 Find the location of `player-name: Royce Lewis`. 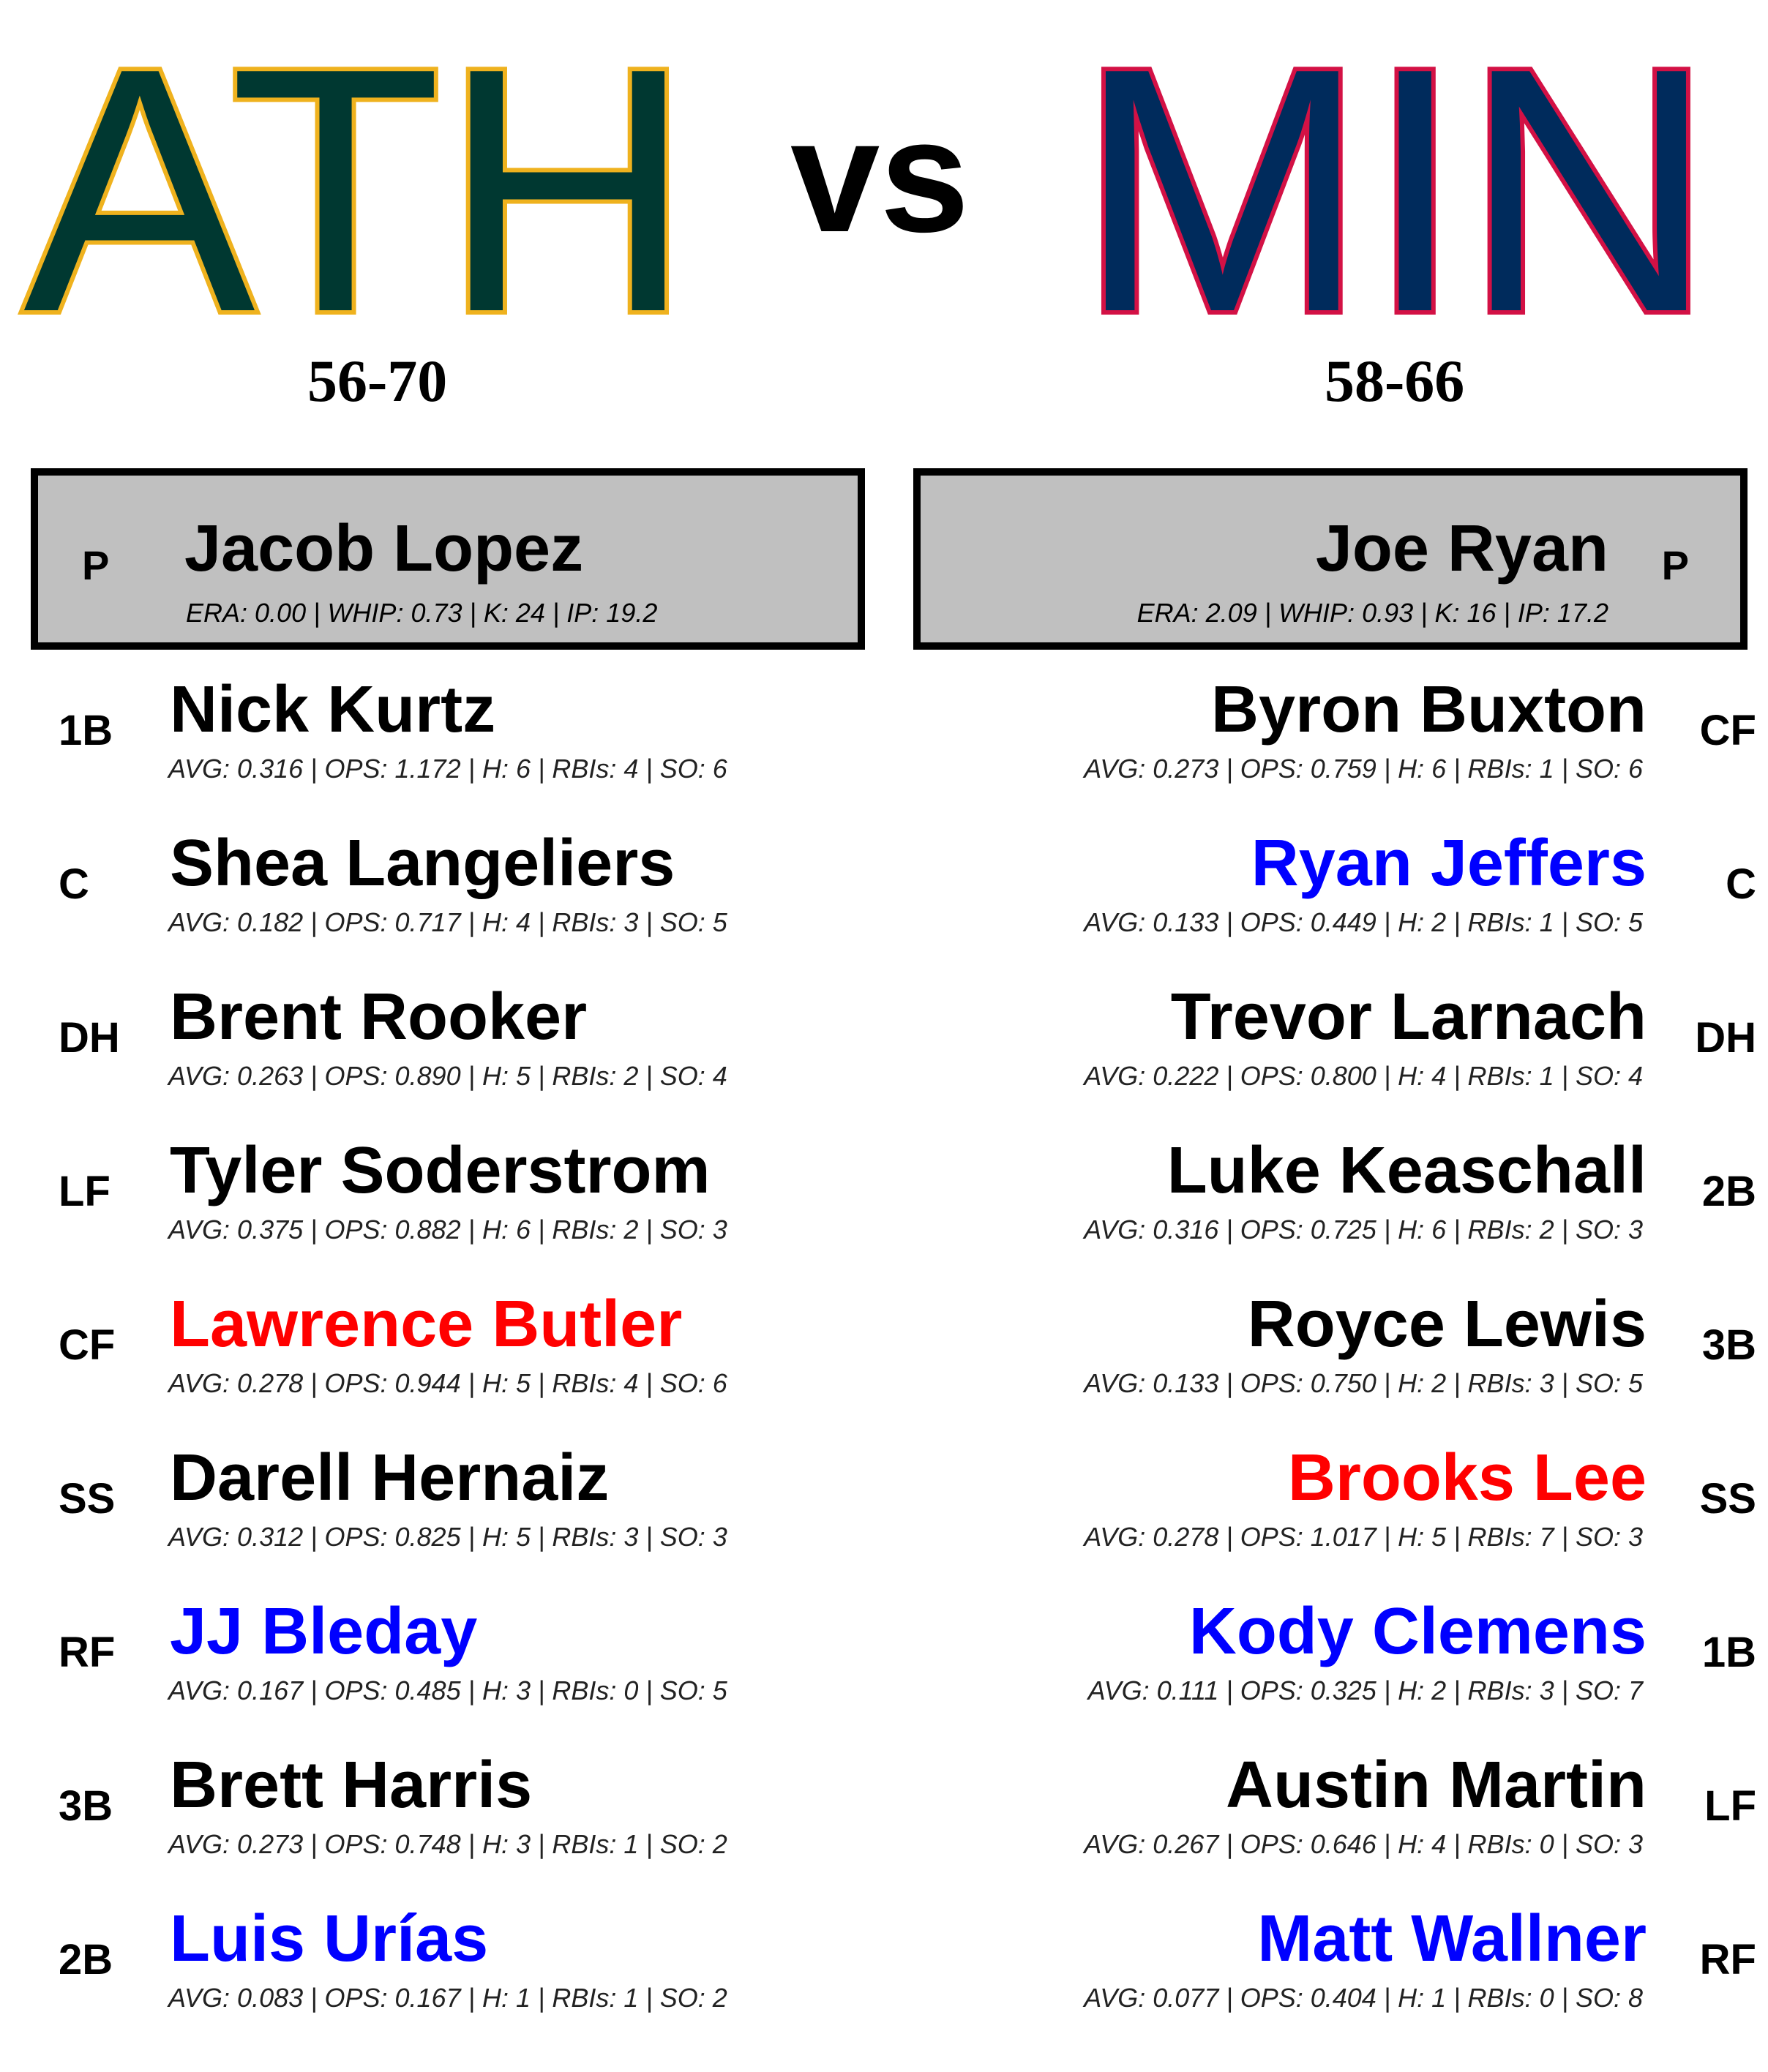

player-name: Royce Lewis is located at coordinates (1447, 1324).